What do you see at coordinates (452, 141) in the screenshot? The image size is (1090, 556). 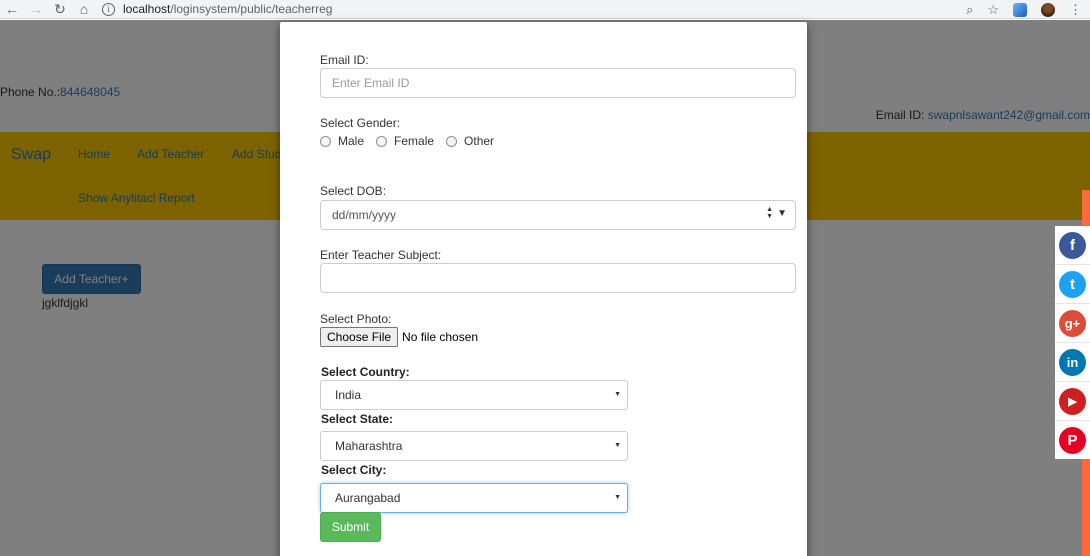 I see `gender-other-radio` at bounding box center [452, 141].